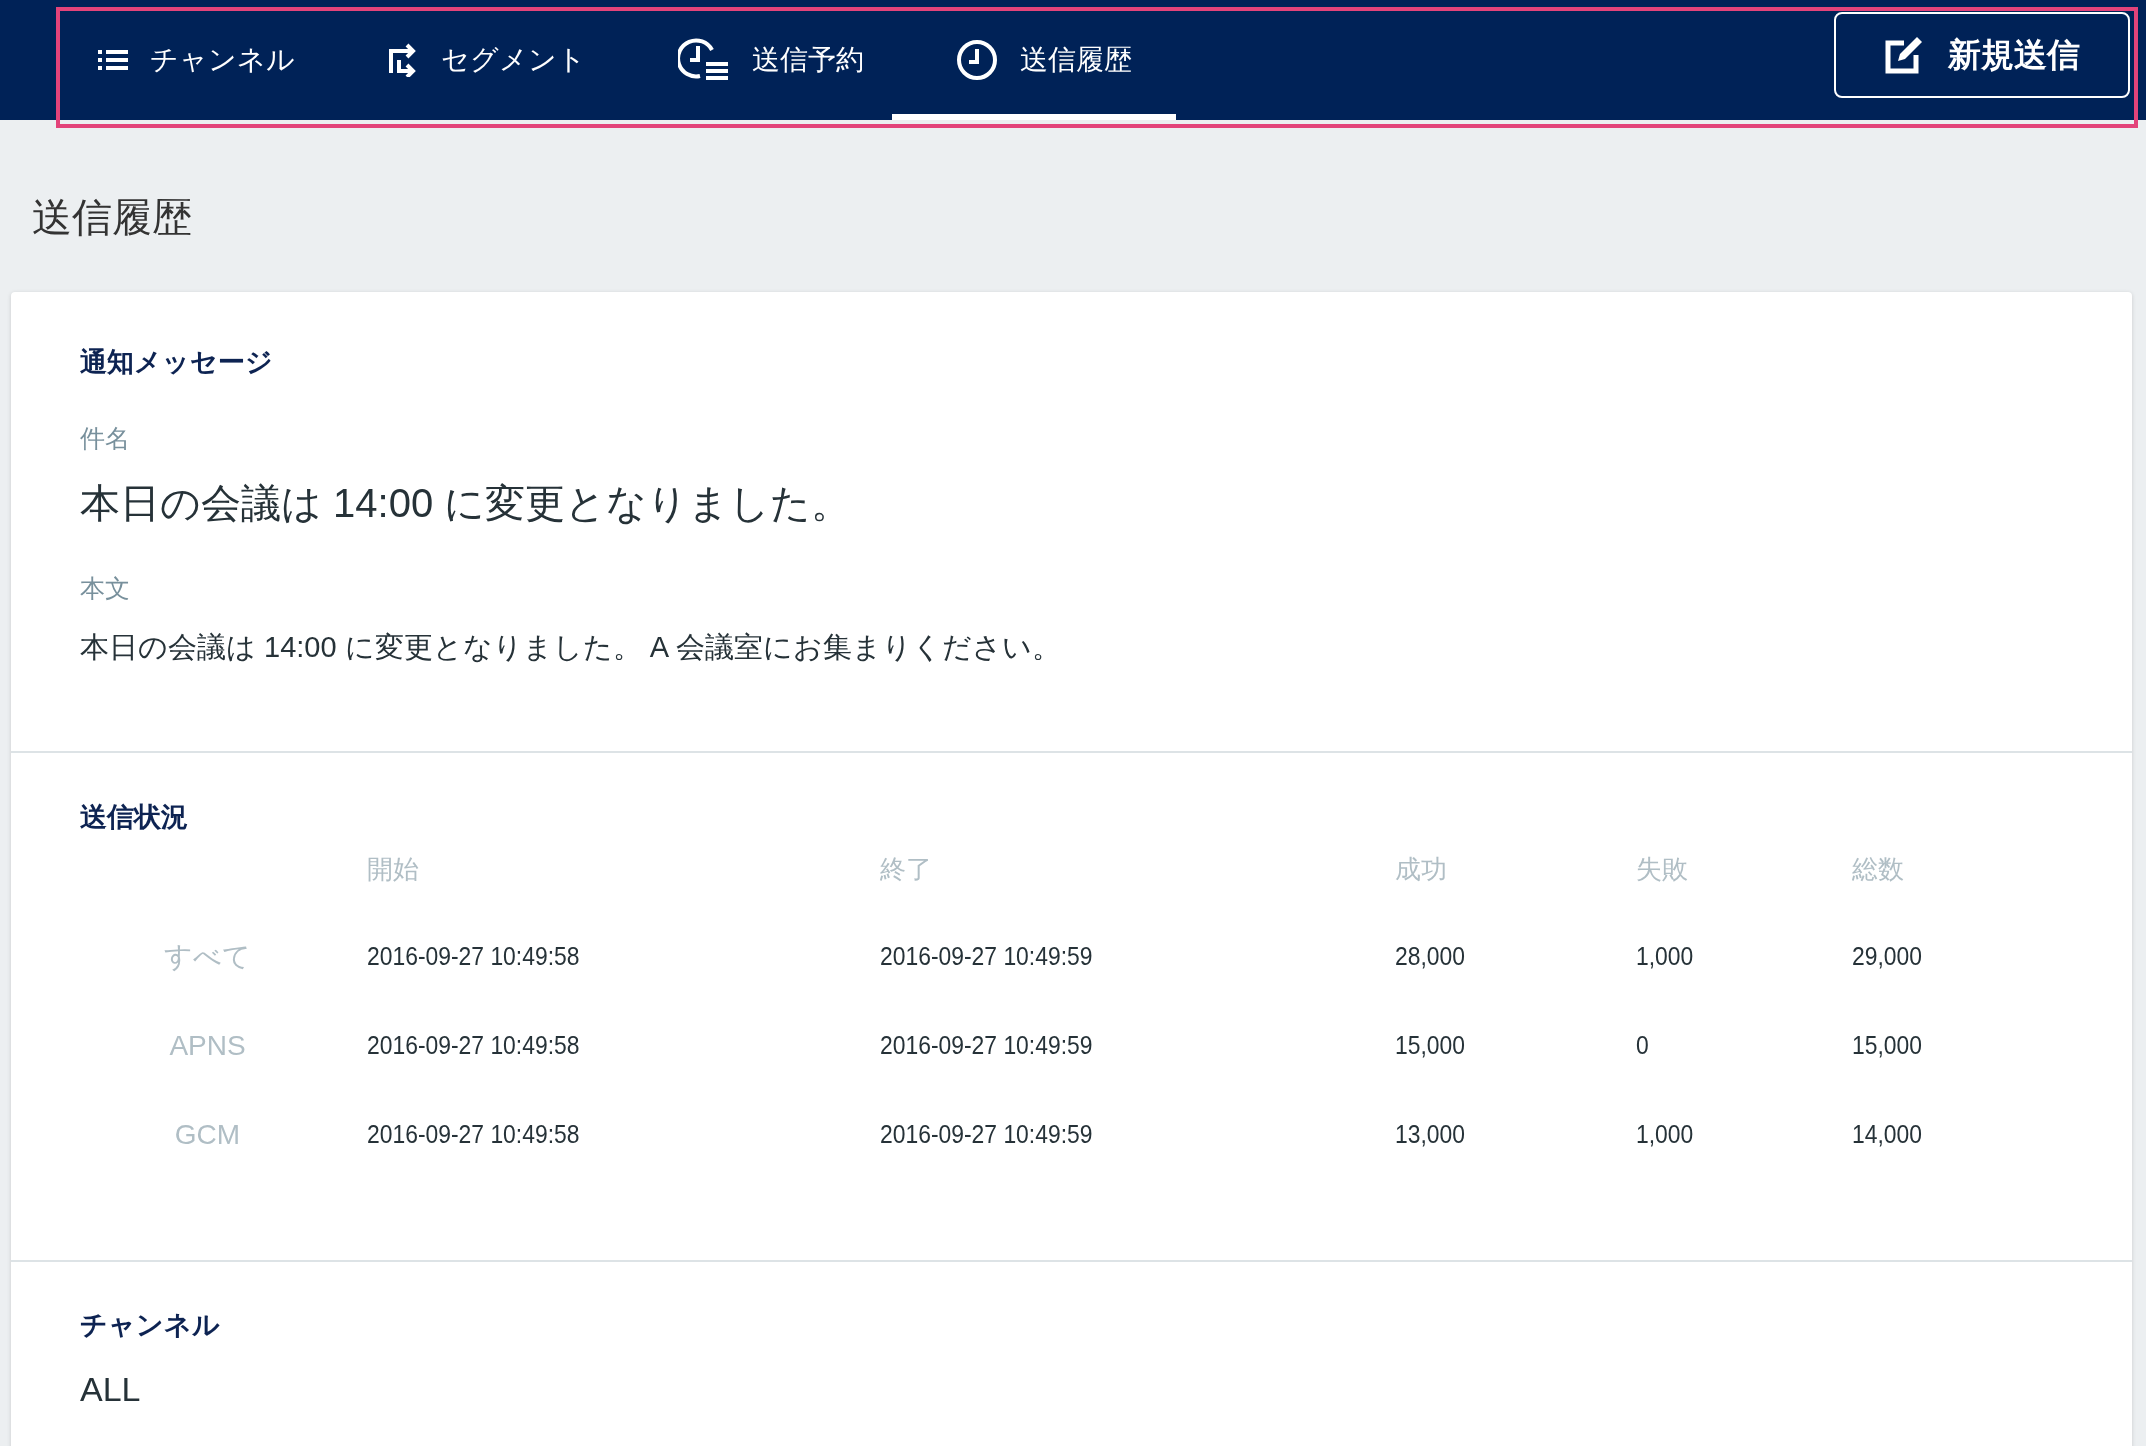  What do you see at coordinates (207, 1135) in the screenshot?
I see `row-label: GCM` at bounding box center [207, 1135].